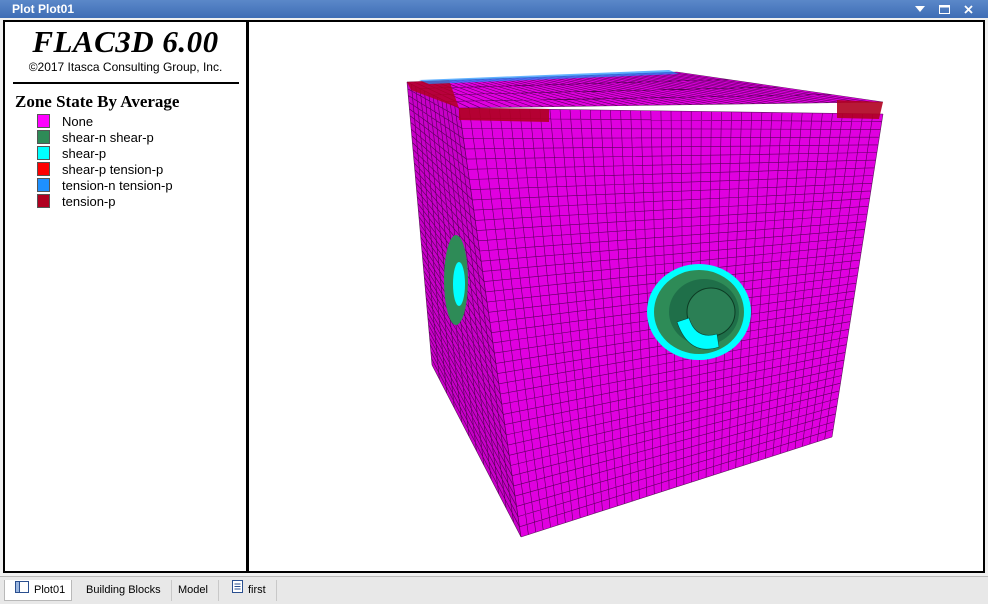 This screenshot has height=604, width=988. Describe the element at coordinates (78, 121) in the screenshot. I see `legend-label: None` at that location.